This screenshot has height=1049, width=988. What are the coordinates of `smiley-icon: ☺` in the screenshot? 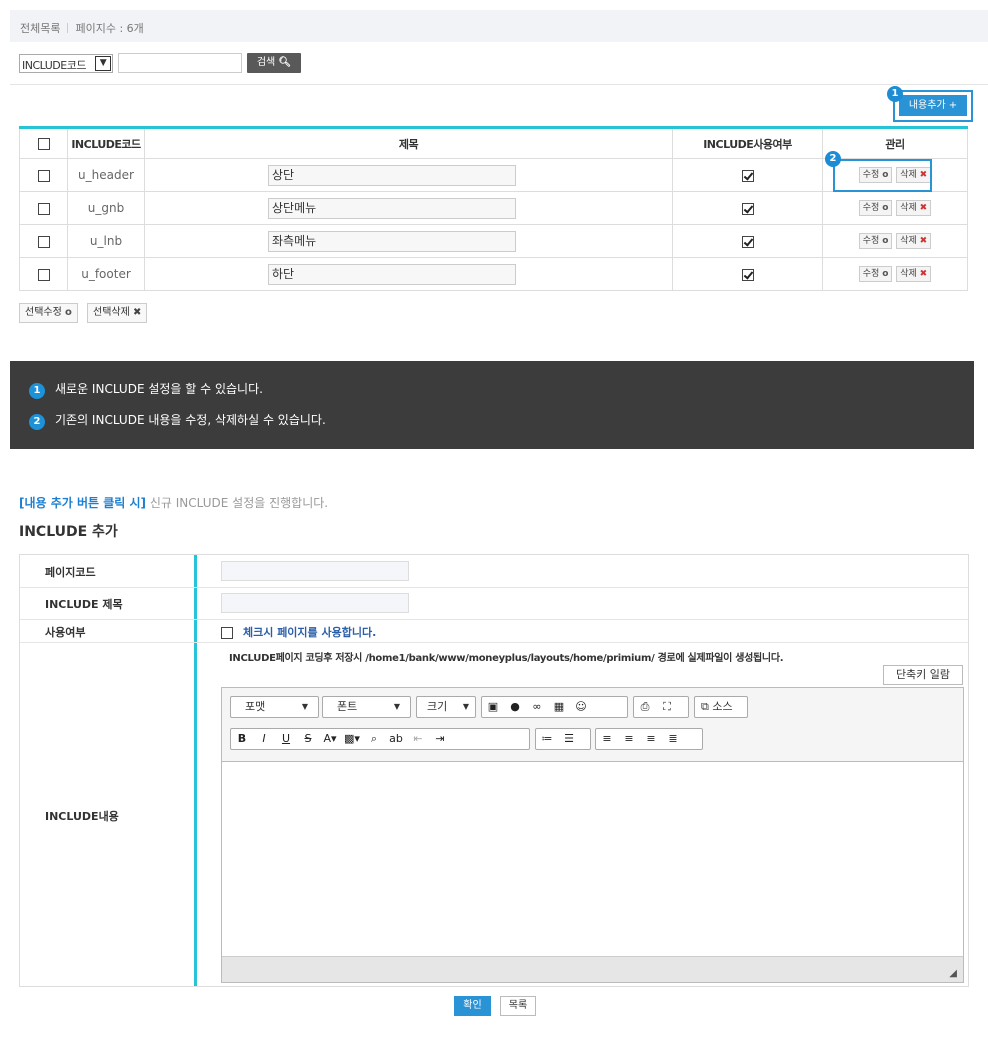 It's located at (581, 707).